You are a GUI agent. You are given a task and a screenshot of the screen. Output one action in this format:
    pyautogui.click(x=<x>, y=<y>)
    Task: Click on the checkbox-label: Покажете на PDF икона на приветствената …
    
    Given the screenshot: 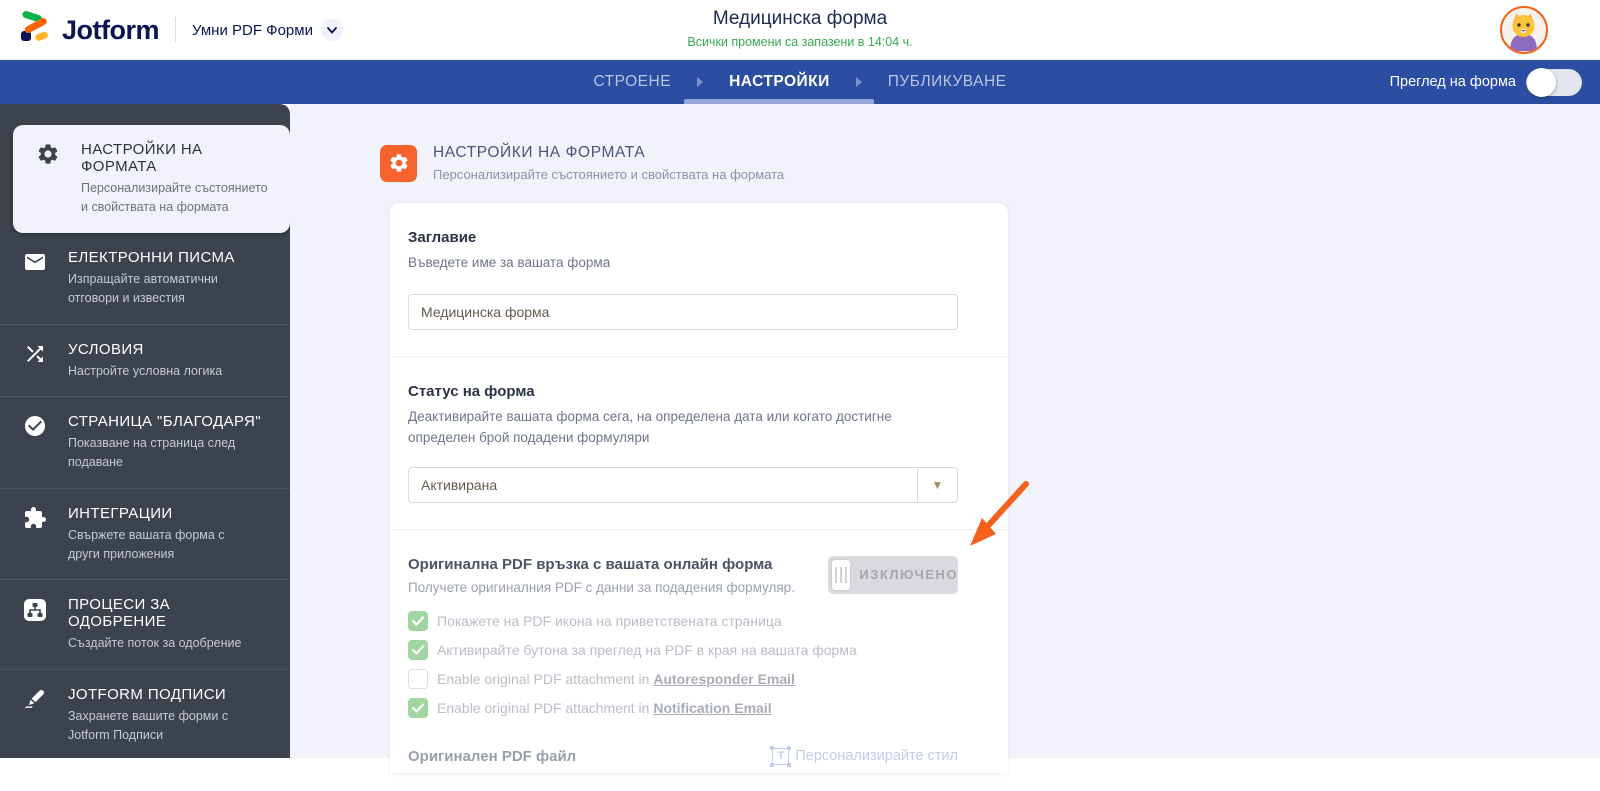 What is the action you would take?
    pyautogui.click(x=609, y=620)
    